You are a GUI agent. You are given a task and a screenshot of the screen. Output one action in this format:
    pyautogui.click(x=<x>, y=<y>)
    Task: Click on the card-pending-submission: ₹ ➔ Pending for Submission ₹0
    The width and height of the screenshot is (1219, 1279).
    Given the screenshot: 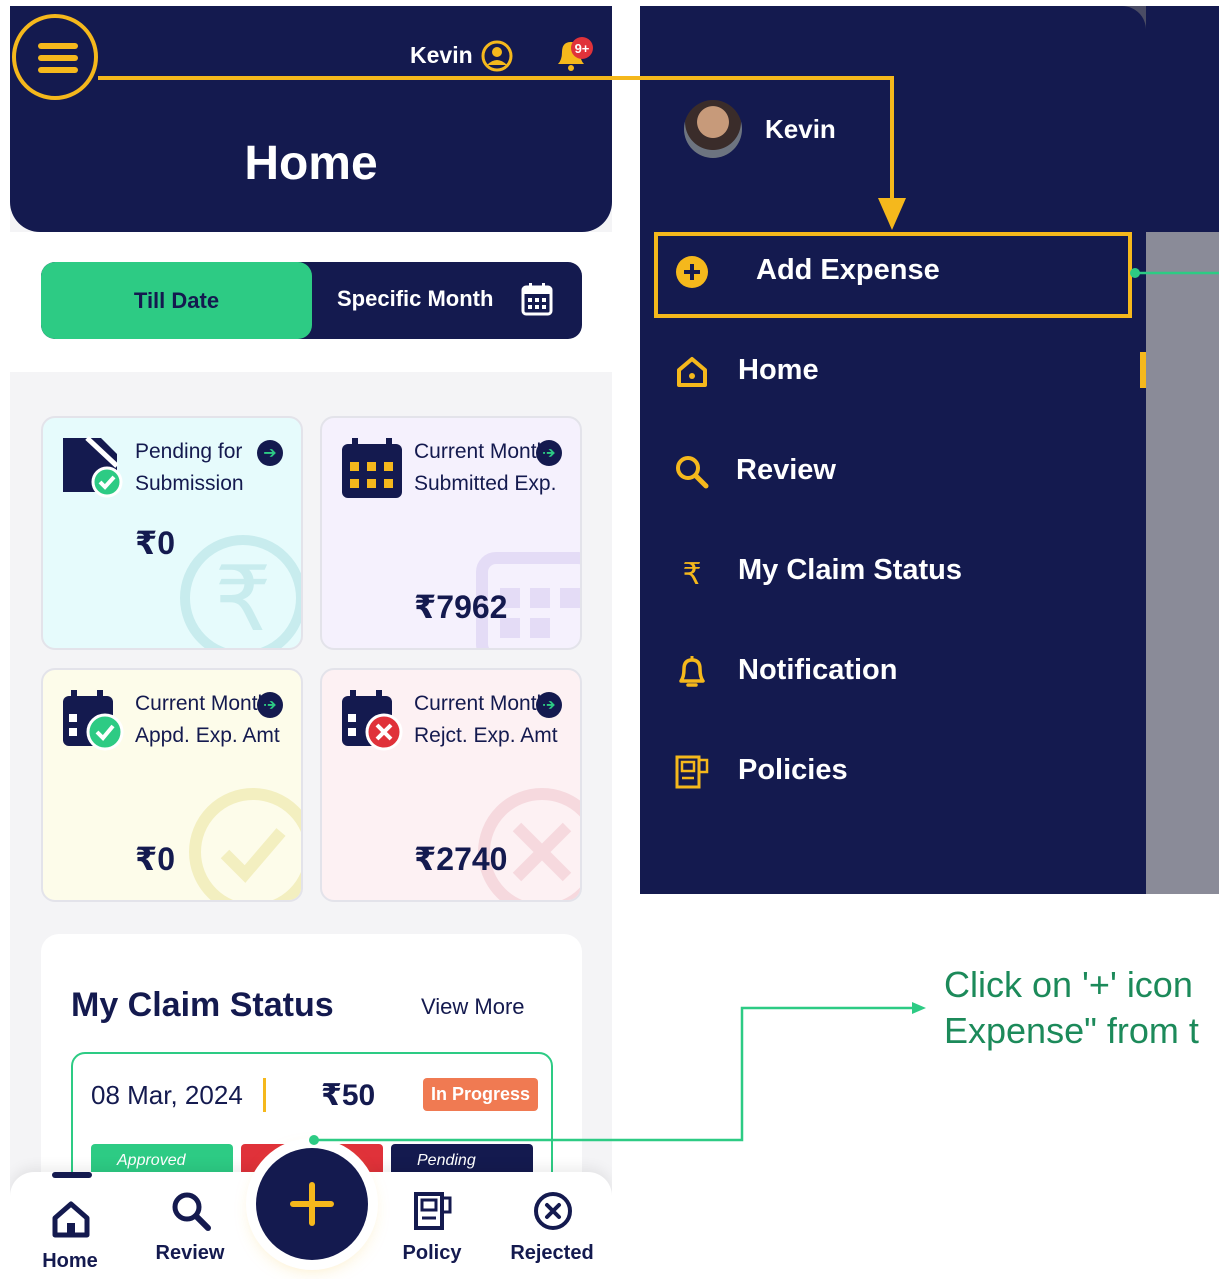 What is the action you would take?
    pyautogui.click(x=172, y=533)
    